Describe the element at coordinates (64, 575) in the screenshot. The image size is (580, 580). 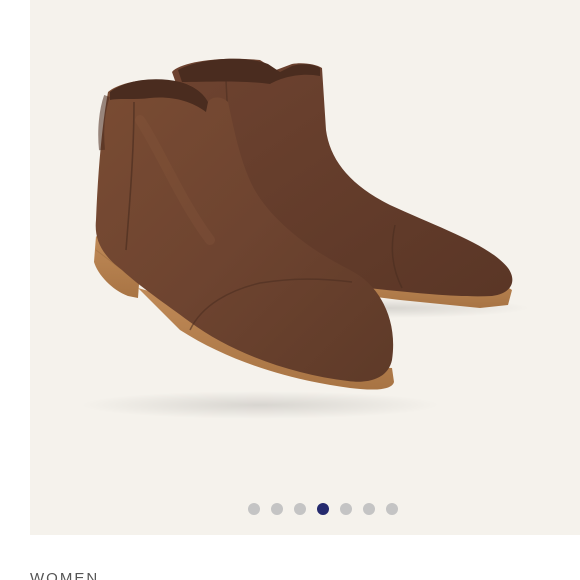
I see `product-category-label: WOMEN` at that location.